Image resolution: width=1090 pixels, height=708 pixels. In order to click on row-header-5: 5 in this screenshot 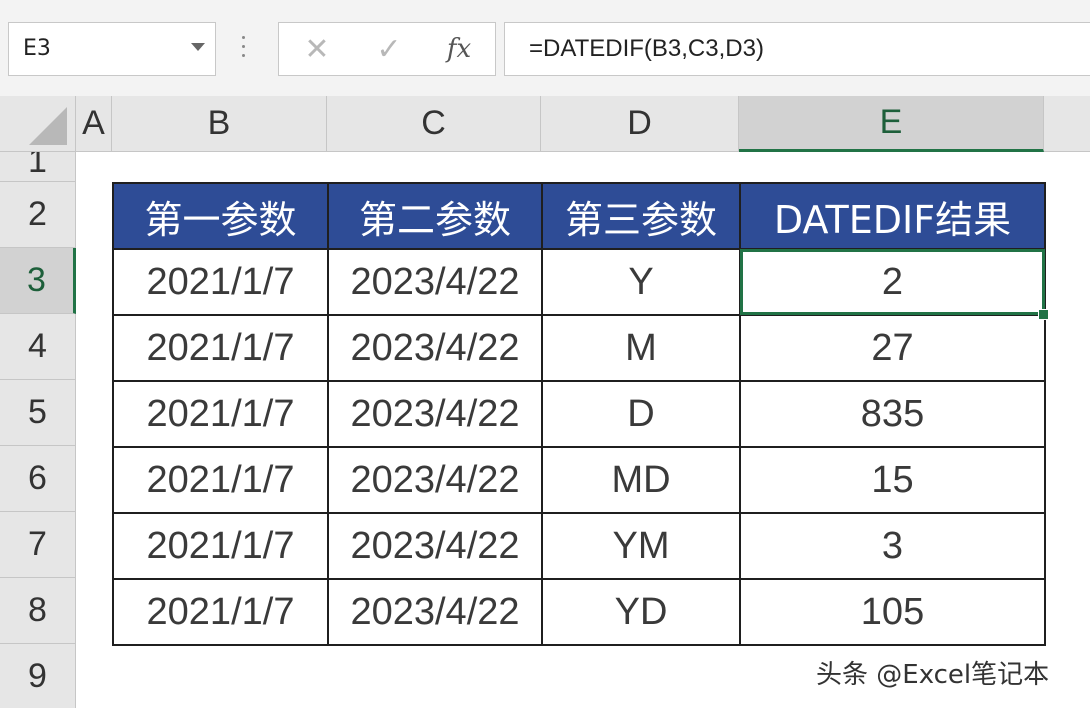, I will do `click(38, 413)`.